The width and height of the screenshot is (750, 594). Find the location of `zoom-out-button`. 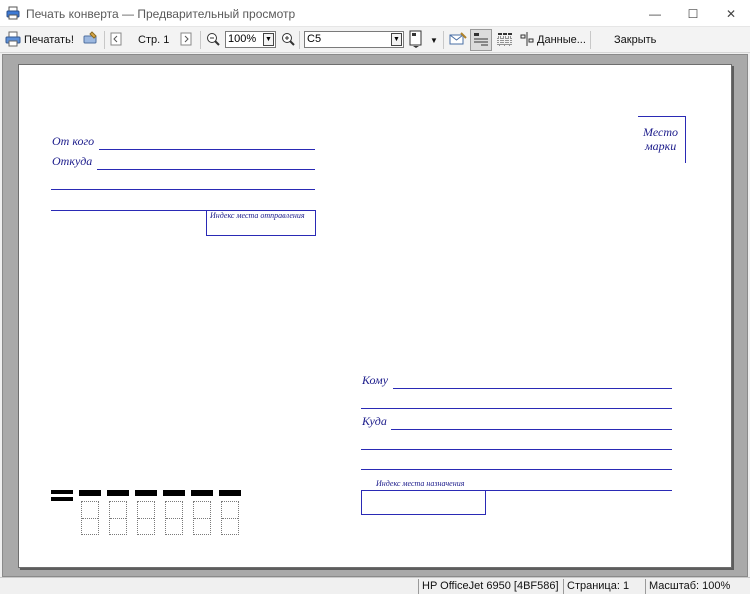

zoom-out-button is located at coordinates (213, 40).